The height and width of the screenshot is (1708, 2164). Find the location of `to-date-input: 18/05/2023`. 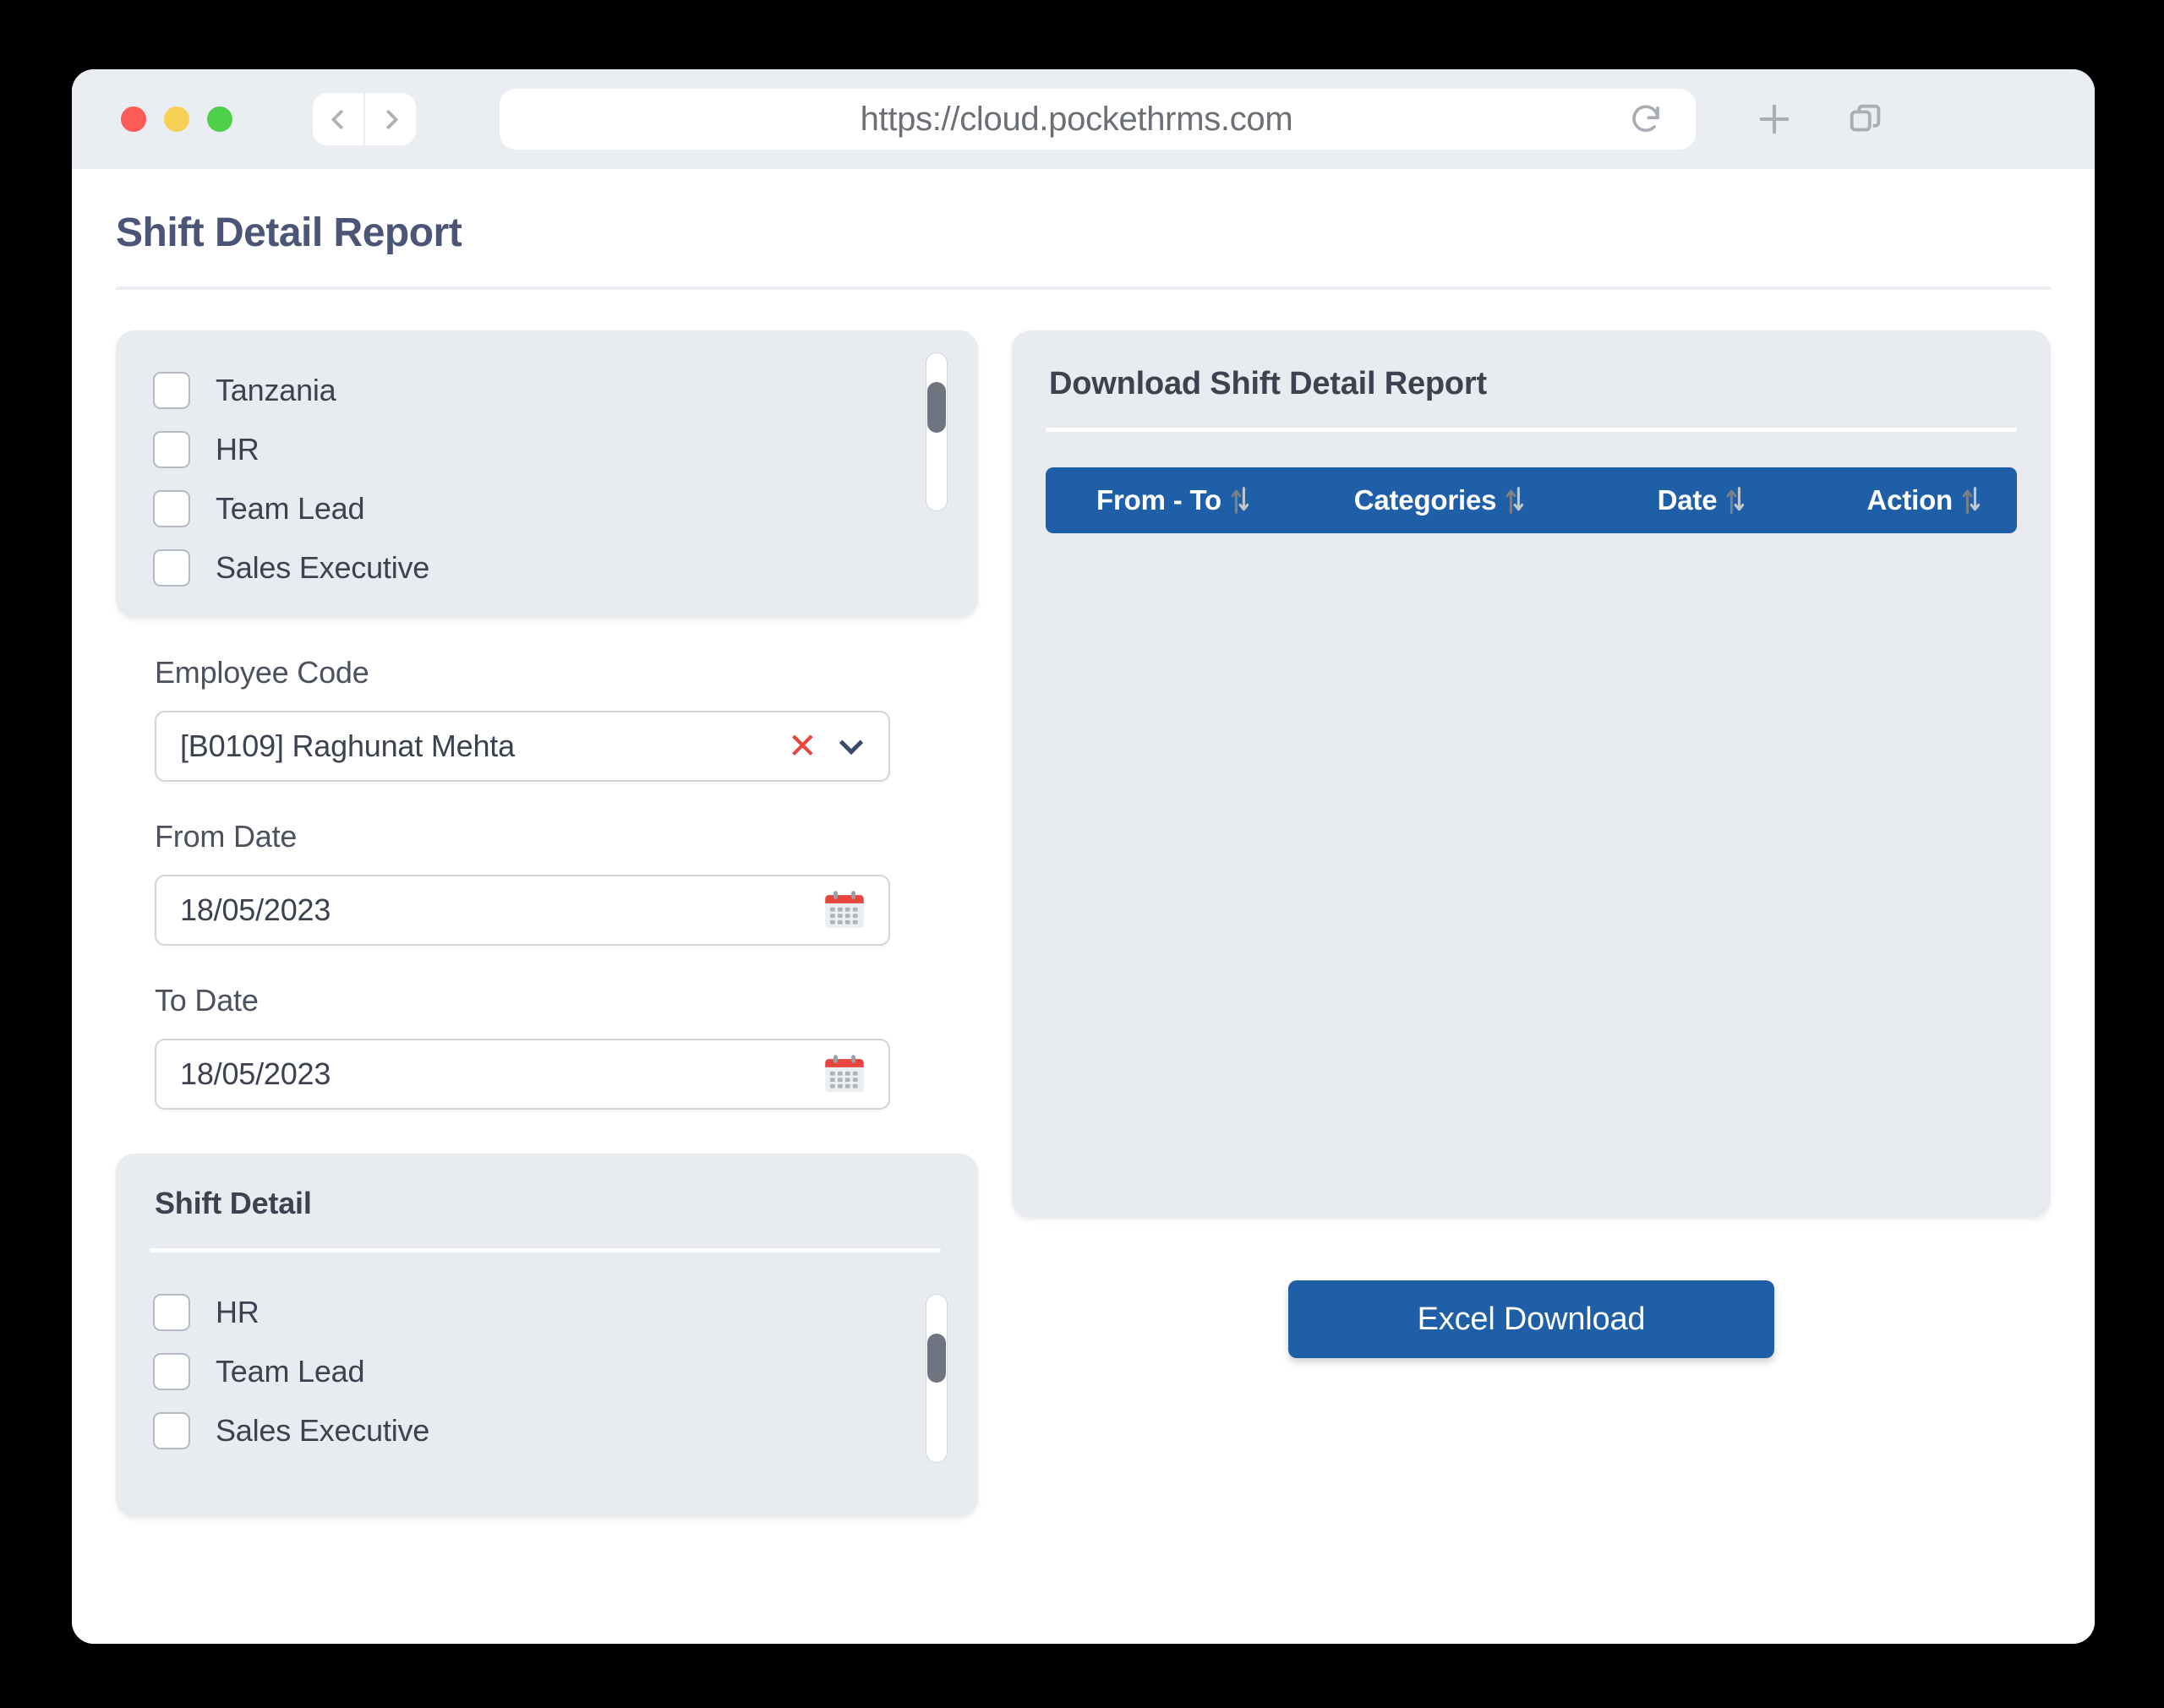

to-date-input: 18/05/2023 is located at coordinates (522, 1074).